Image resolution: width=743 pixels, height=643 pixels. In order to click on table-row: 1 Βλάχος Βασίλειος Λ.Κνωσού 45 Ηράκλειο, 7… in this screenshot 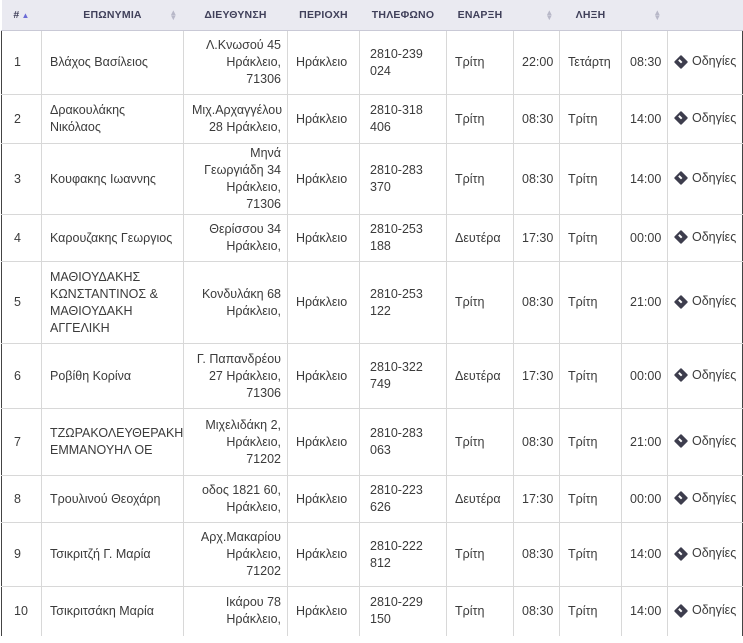, I will do `click(372, 62)`.